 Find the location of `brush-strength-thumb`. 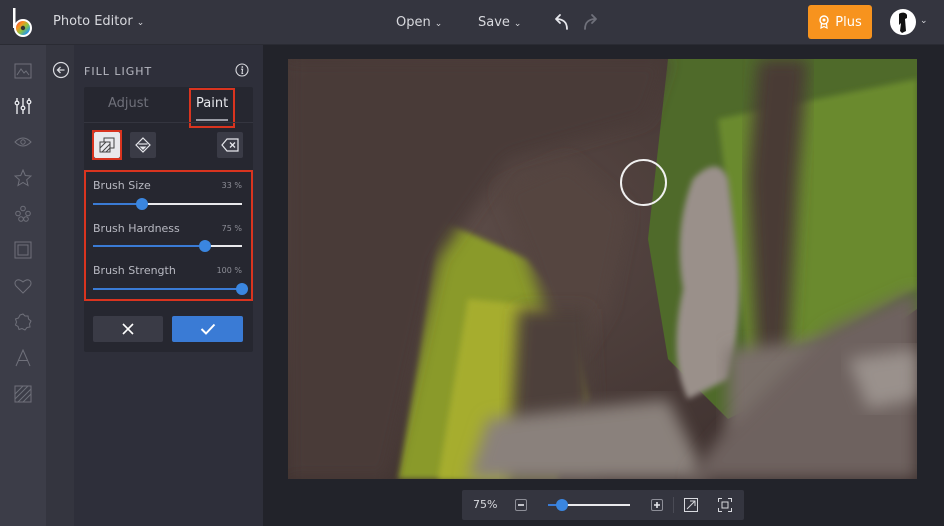

brush-strength-thumb is located at coordinates (242, 289).